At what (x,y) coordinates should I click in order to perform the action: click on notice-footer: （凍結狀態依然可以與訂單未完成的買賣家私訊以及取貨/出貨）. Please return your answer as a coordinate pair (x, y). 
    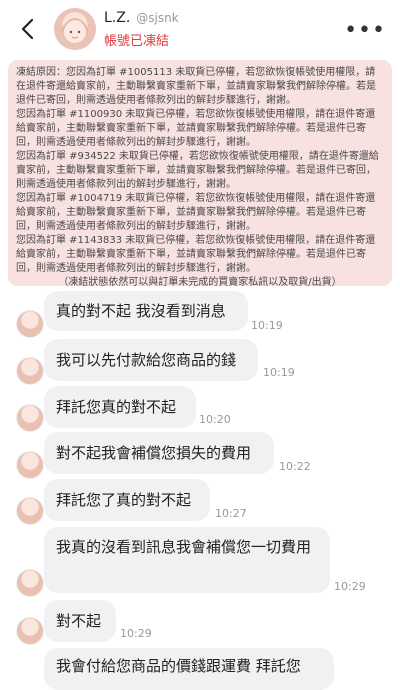
    Looking at the image, I should click on (200, 282).